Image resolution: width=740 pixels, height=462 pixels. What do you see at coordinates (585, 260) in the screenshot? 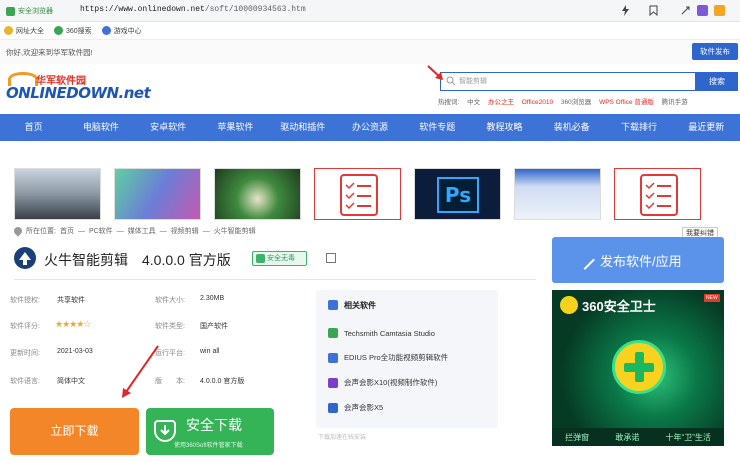
I see `pen-icon` at bounding box center [585, 260].